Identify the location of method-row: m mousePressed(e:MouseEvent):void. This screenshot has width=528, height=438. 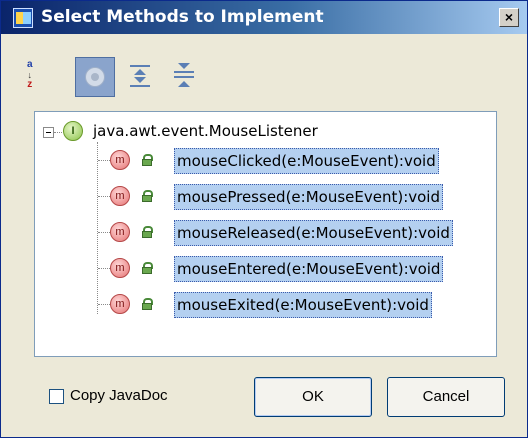
(265, 196).